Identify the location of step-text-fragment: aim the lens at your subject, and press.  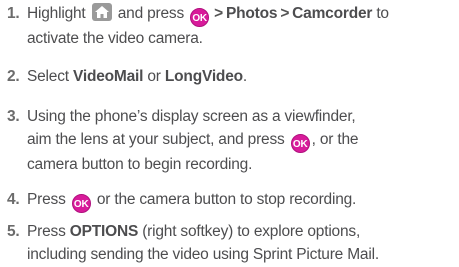
(156, 139).